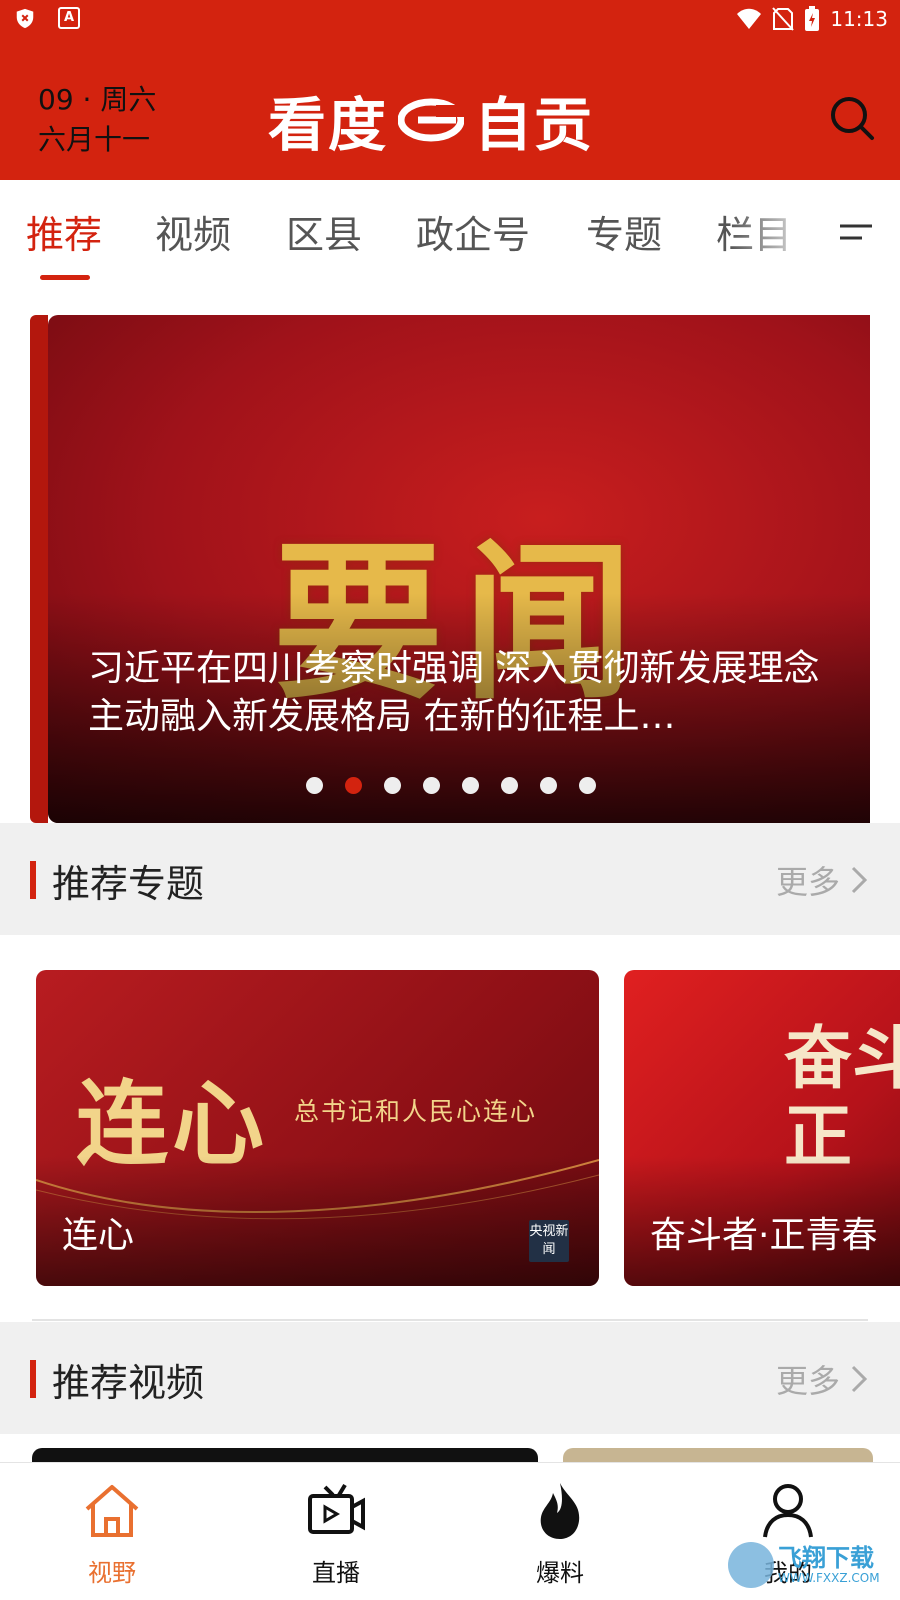  What do you see at coordinates (749, 18) in the screenshot?
I see `wifi-icon` at bounding box center [749, 18].